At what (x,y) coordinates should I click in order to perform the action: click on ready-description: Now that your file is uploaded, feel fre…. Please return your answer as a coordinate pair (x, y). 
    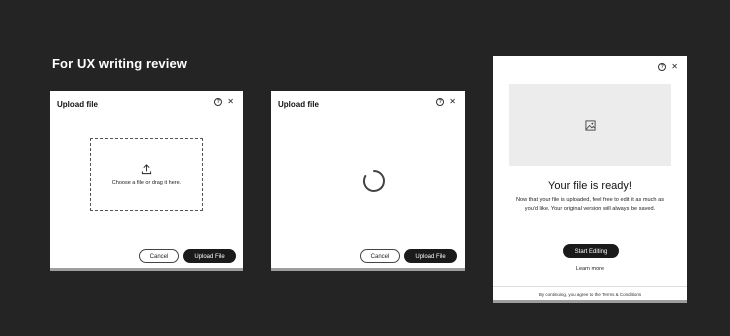
    Looking at the image, I should click on (589, 204).